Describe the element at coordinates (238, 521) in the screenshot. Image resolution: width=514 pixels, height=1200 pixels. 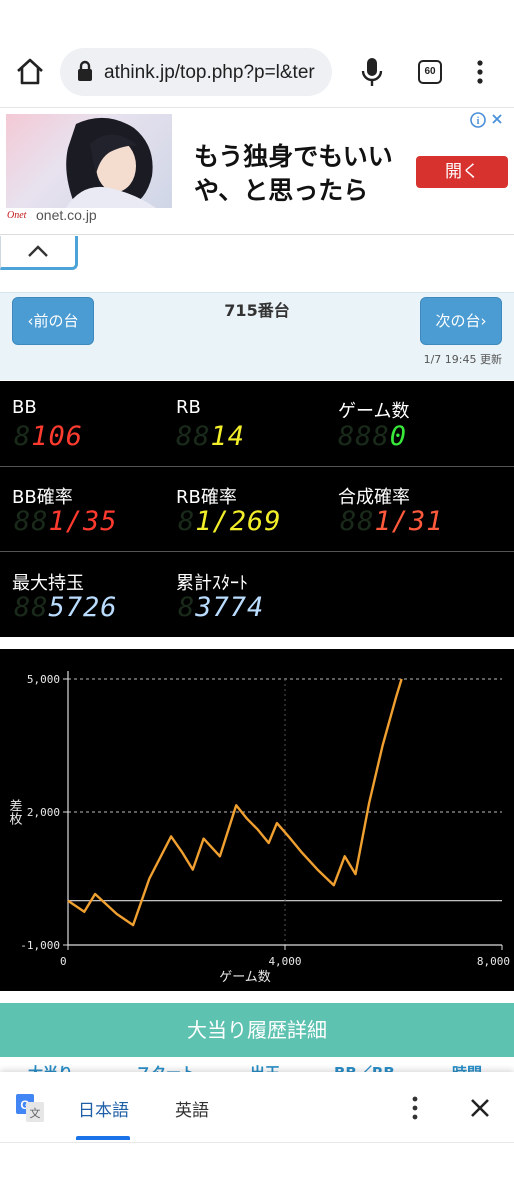
I see `rb-rate-value-text: 1/269` at that location.